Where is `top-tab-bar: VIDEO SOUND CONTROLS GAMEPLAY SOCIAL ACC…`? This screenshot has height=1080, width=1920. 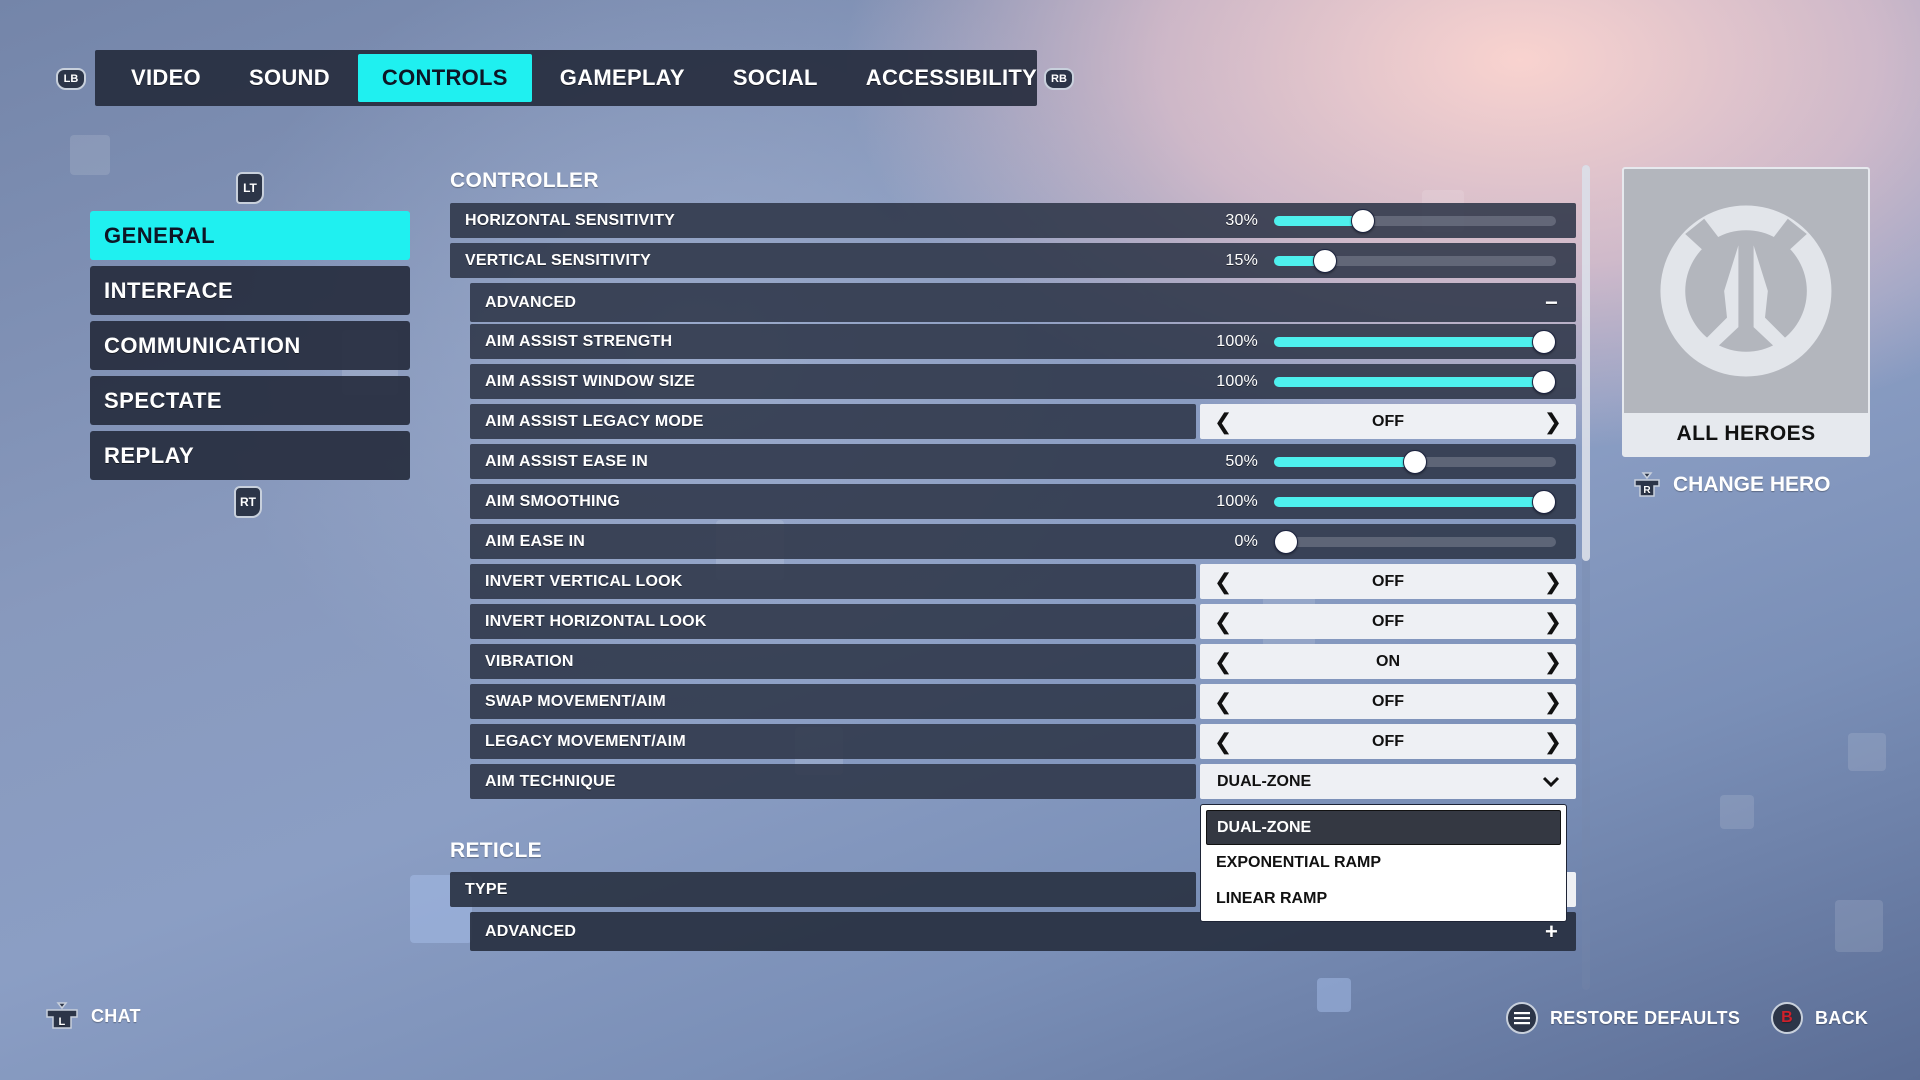 top-tab-bar: VIDEO SOUND CONTROLS GAMEPLAY SOCIAL ACC… is located at coordinates (566, 78).